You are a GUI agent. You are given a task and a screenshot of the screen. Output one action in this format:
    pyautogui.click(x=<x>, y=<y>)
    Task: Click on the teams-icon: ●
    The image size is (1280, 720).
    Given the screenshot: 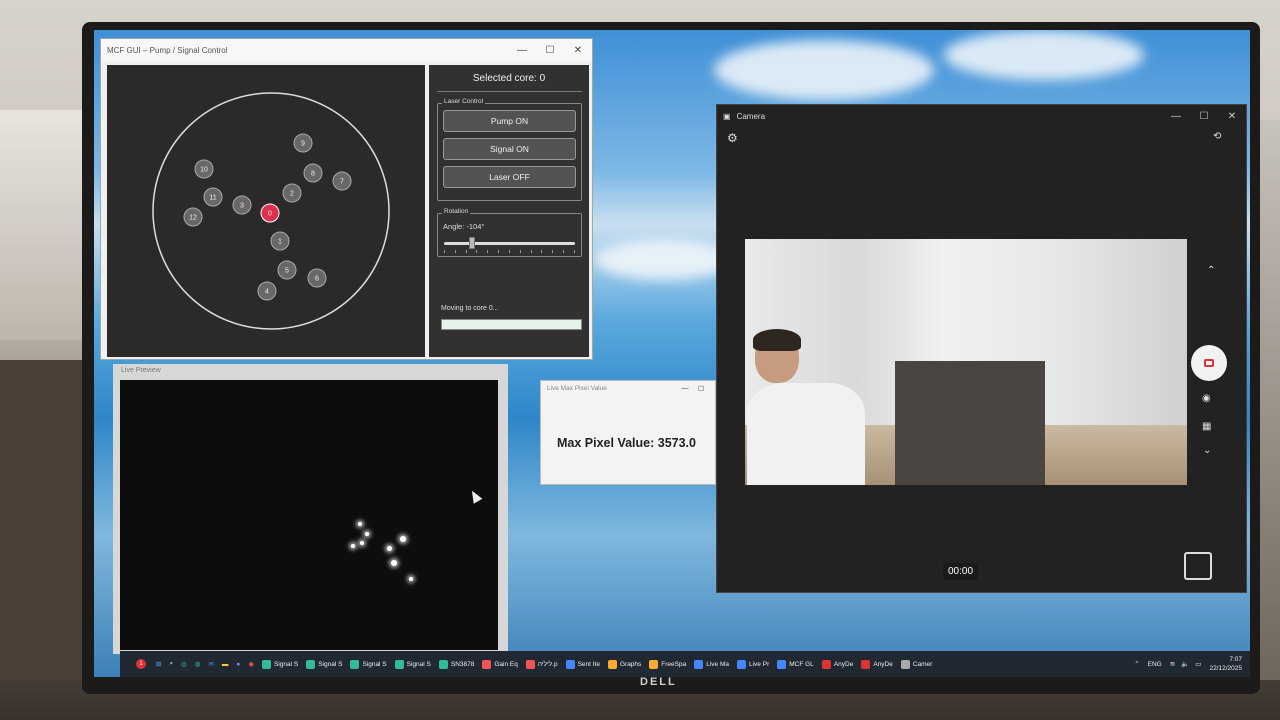 What is the action you would take?
    pyautogui.click(x=238, y=664)
    